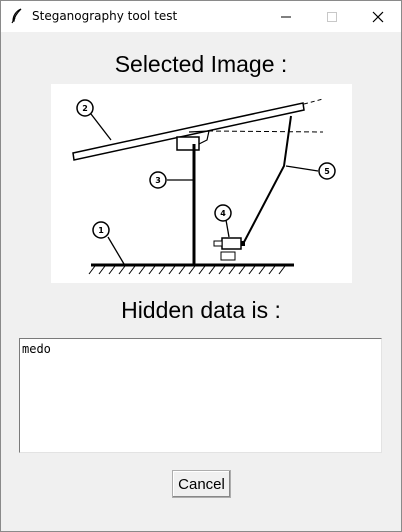  What do you see at coordinates (201, 16) in the screenshot?
I see `title-bar: Steganography tool test` at bounding box center [201, 16].